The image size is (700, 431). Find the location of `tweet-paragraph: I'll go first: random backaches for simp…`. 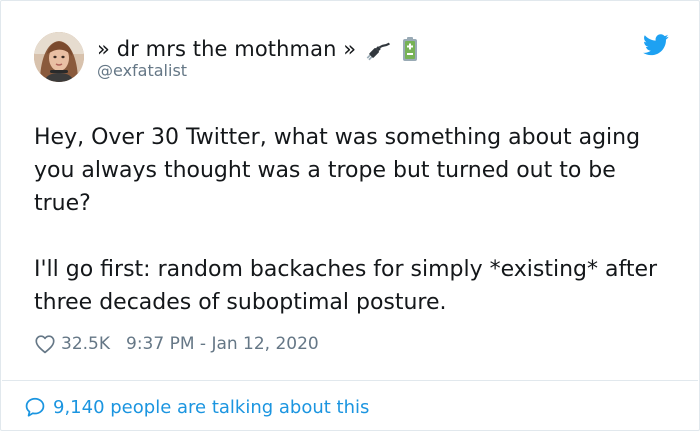

tweet-paragraph: I'll go first: random backaches for simp… is located at coordinates (346, 286).